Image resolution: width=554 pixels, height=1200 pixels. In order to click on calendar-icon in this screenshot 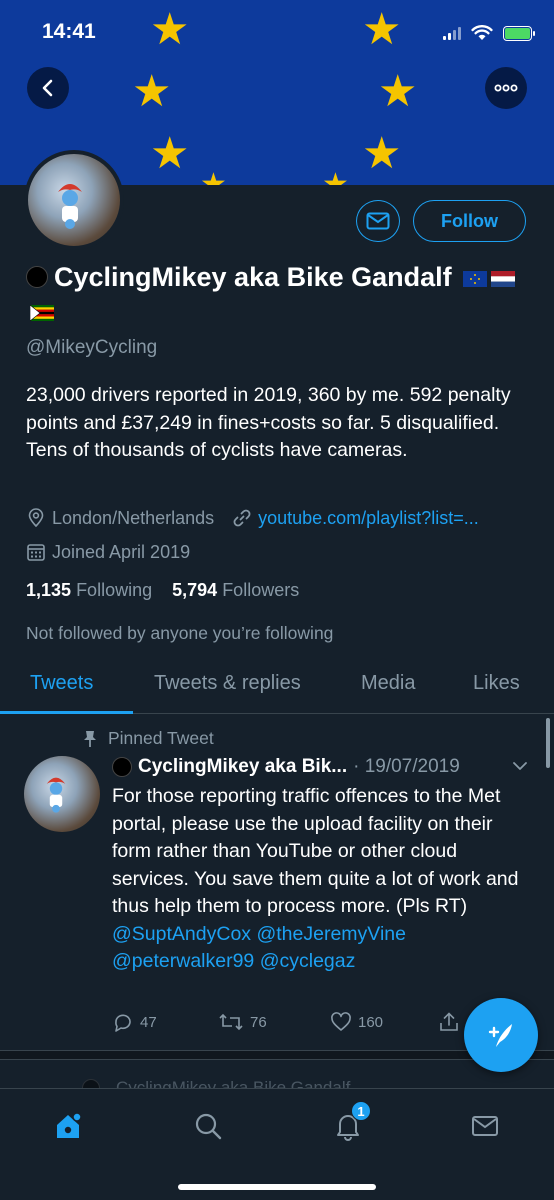, I will do `click(36, 552)`.